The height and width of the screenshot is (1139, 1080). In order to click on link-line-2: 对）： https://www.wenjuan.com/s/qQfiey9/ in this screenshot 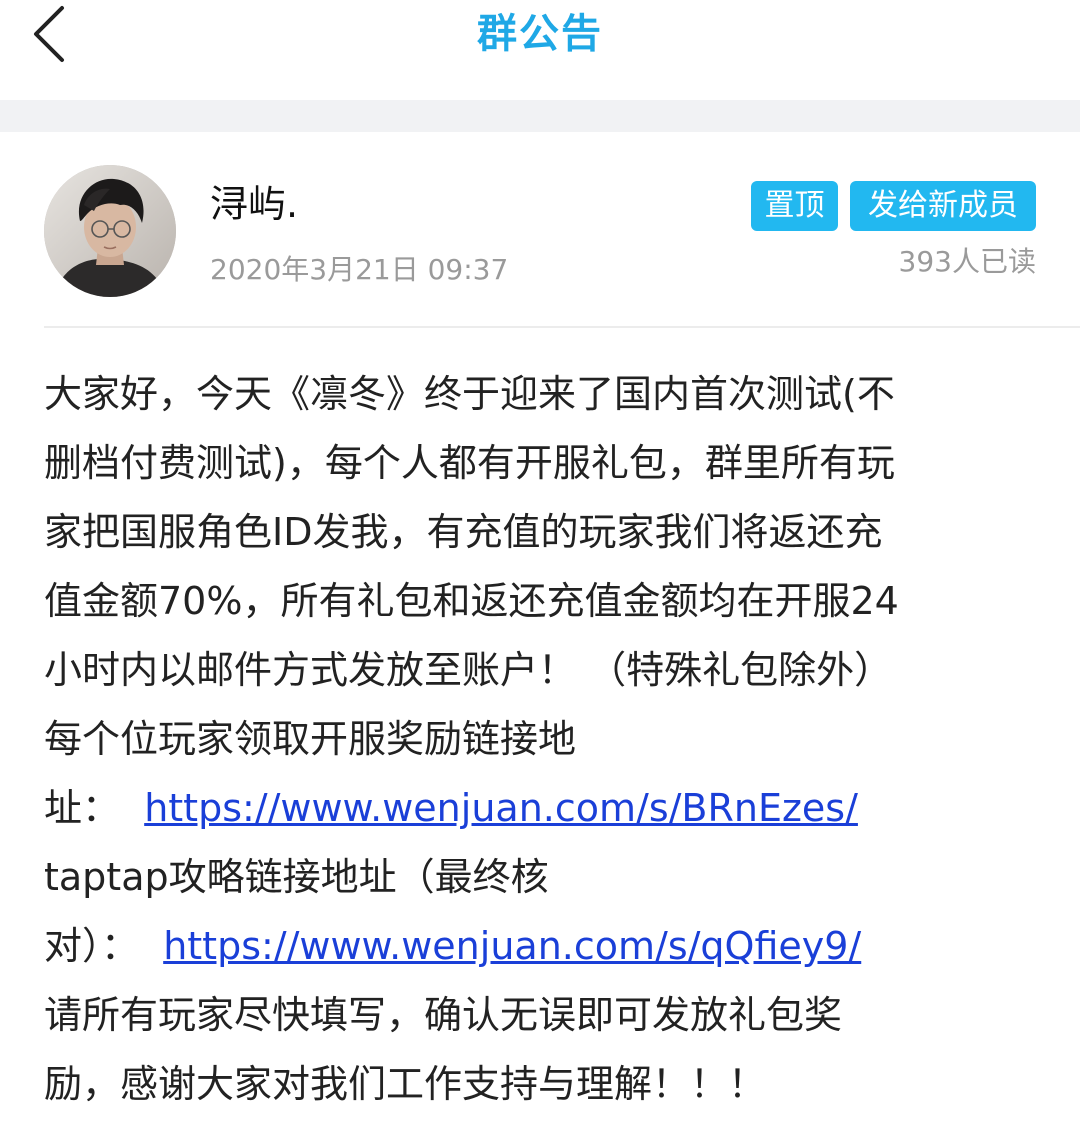, I will do `click(544, 946)`.